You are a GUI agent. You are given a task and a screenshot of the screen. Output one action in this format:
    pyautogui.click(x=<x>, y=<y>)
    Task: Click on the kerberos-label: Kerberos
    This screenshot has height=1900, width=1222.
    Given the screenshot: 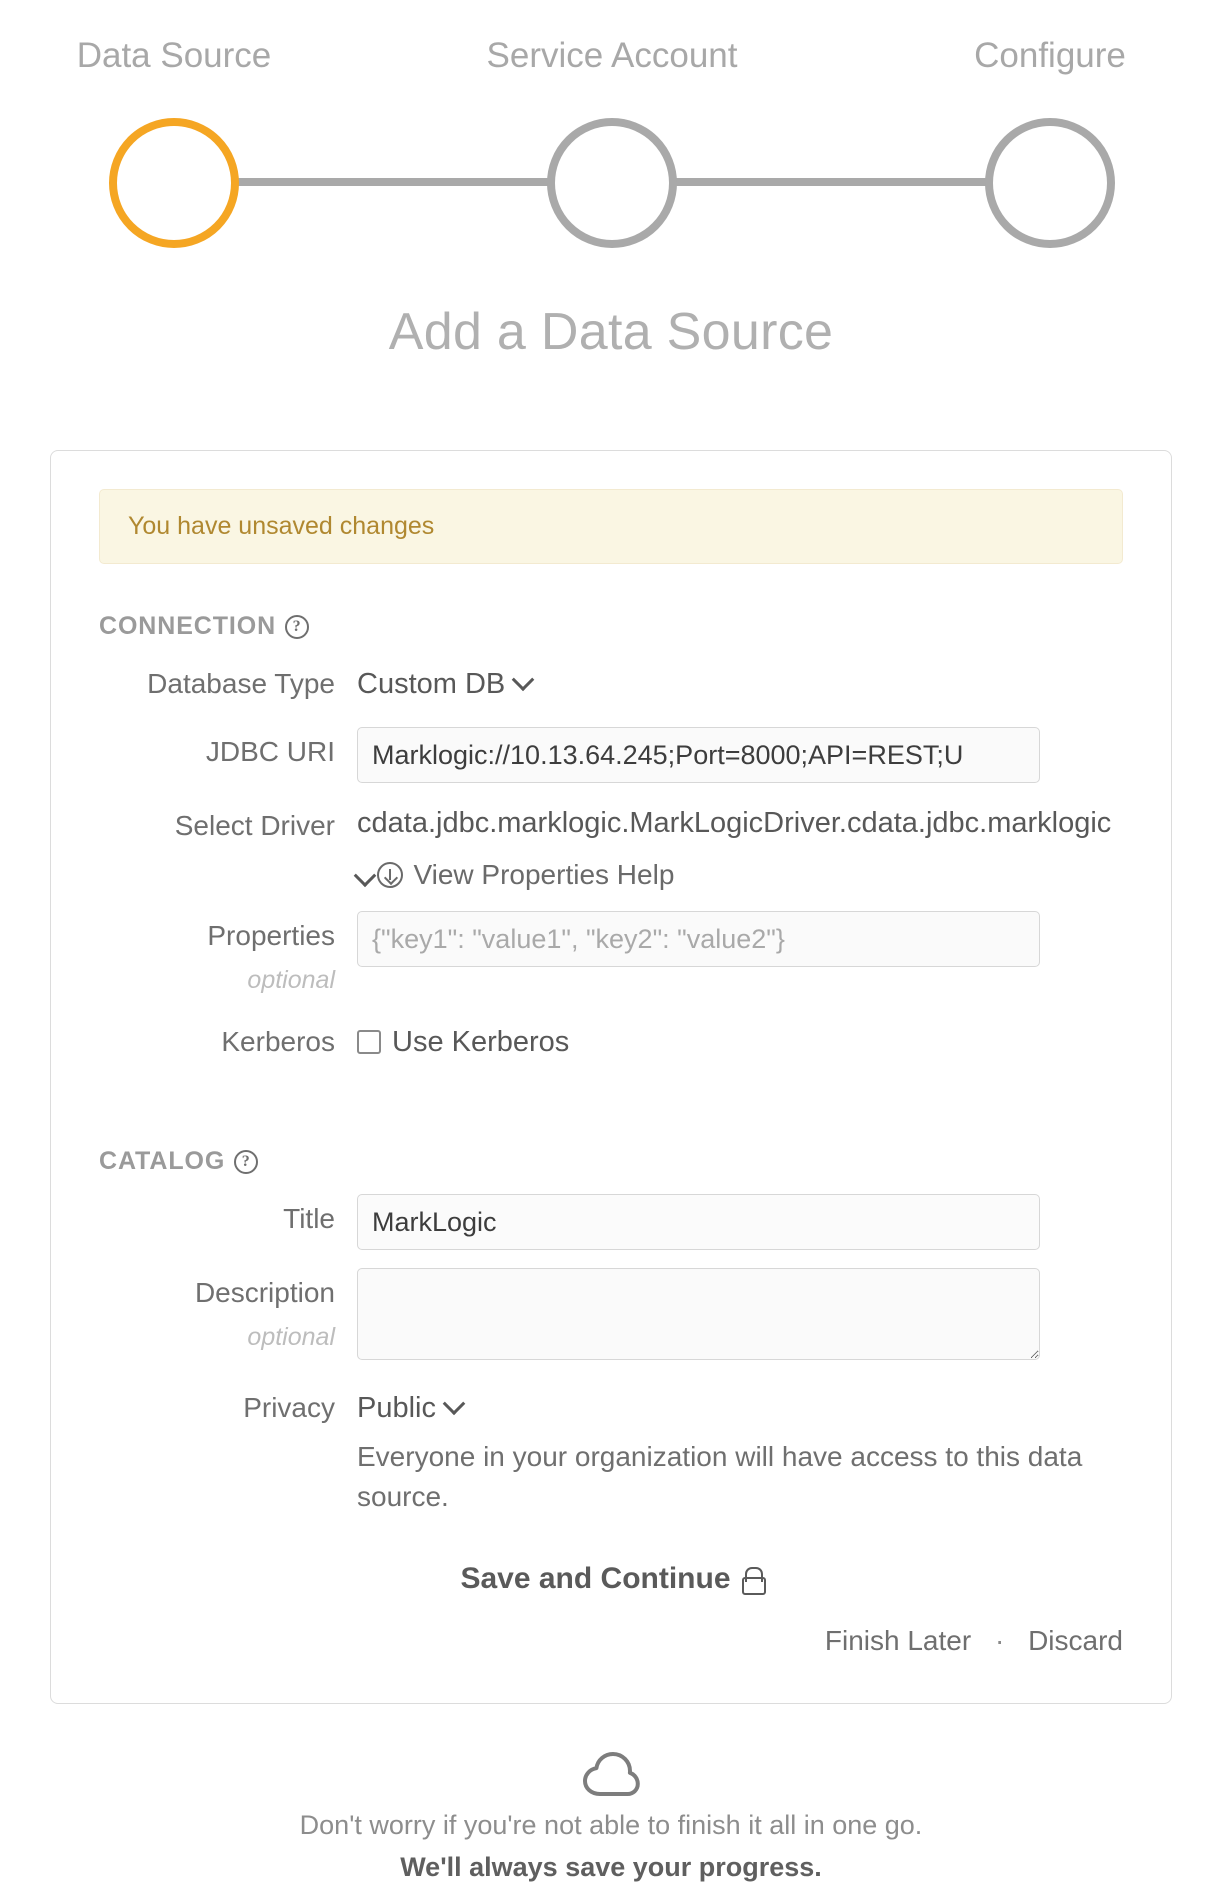 What is the action you would take?
    pyautogui.click(x=278, y=1041)
    